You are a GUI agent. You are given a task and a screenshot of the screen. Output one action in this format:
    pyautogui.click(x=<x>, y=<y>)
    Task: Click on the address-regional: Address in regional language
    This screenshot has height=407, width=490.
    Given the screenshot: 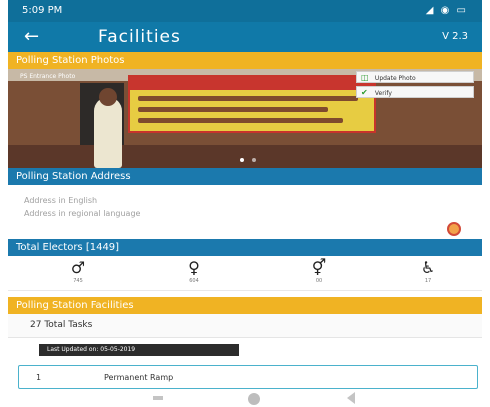 What is the action you would take?
    pyautogui.click(x=82, y=213)
    